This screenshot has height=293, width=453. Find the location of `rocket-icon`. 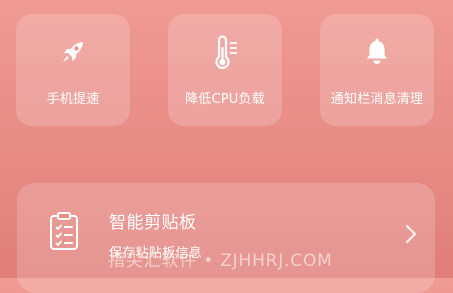

rocket-icon is located at coordinates (73, 52).